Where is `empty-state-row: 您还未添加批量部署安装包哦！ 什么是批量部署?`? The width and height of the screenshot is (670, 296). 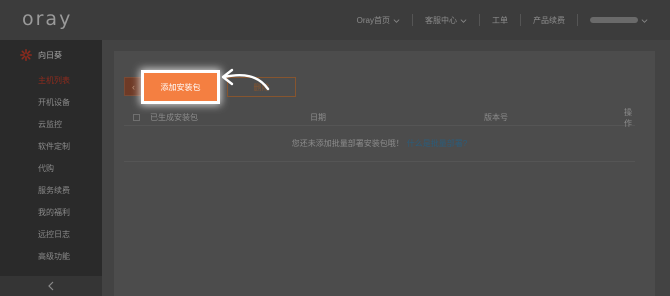 empty-state-row: 您还未添加批量部署安装包哦！ 什么是批量部署? is located at coordinates (379, 144).